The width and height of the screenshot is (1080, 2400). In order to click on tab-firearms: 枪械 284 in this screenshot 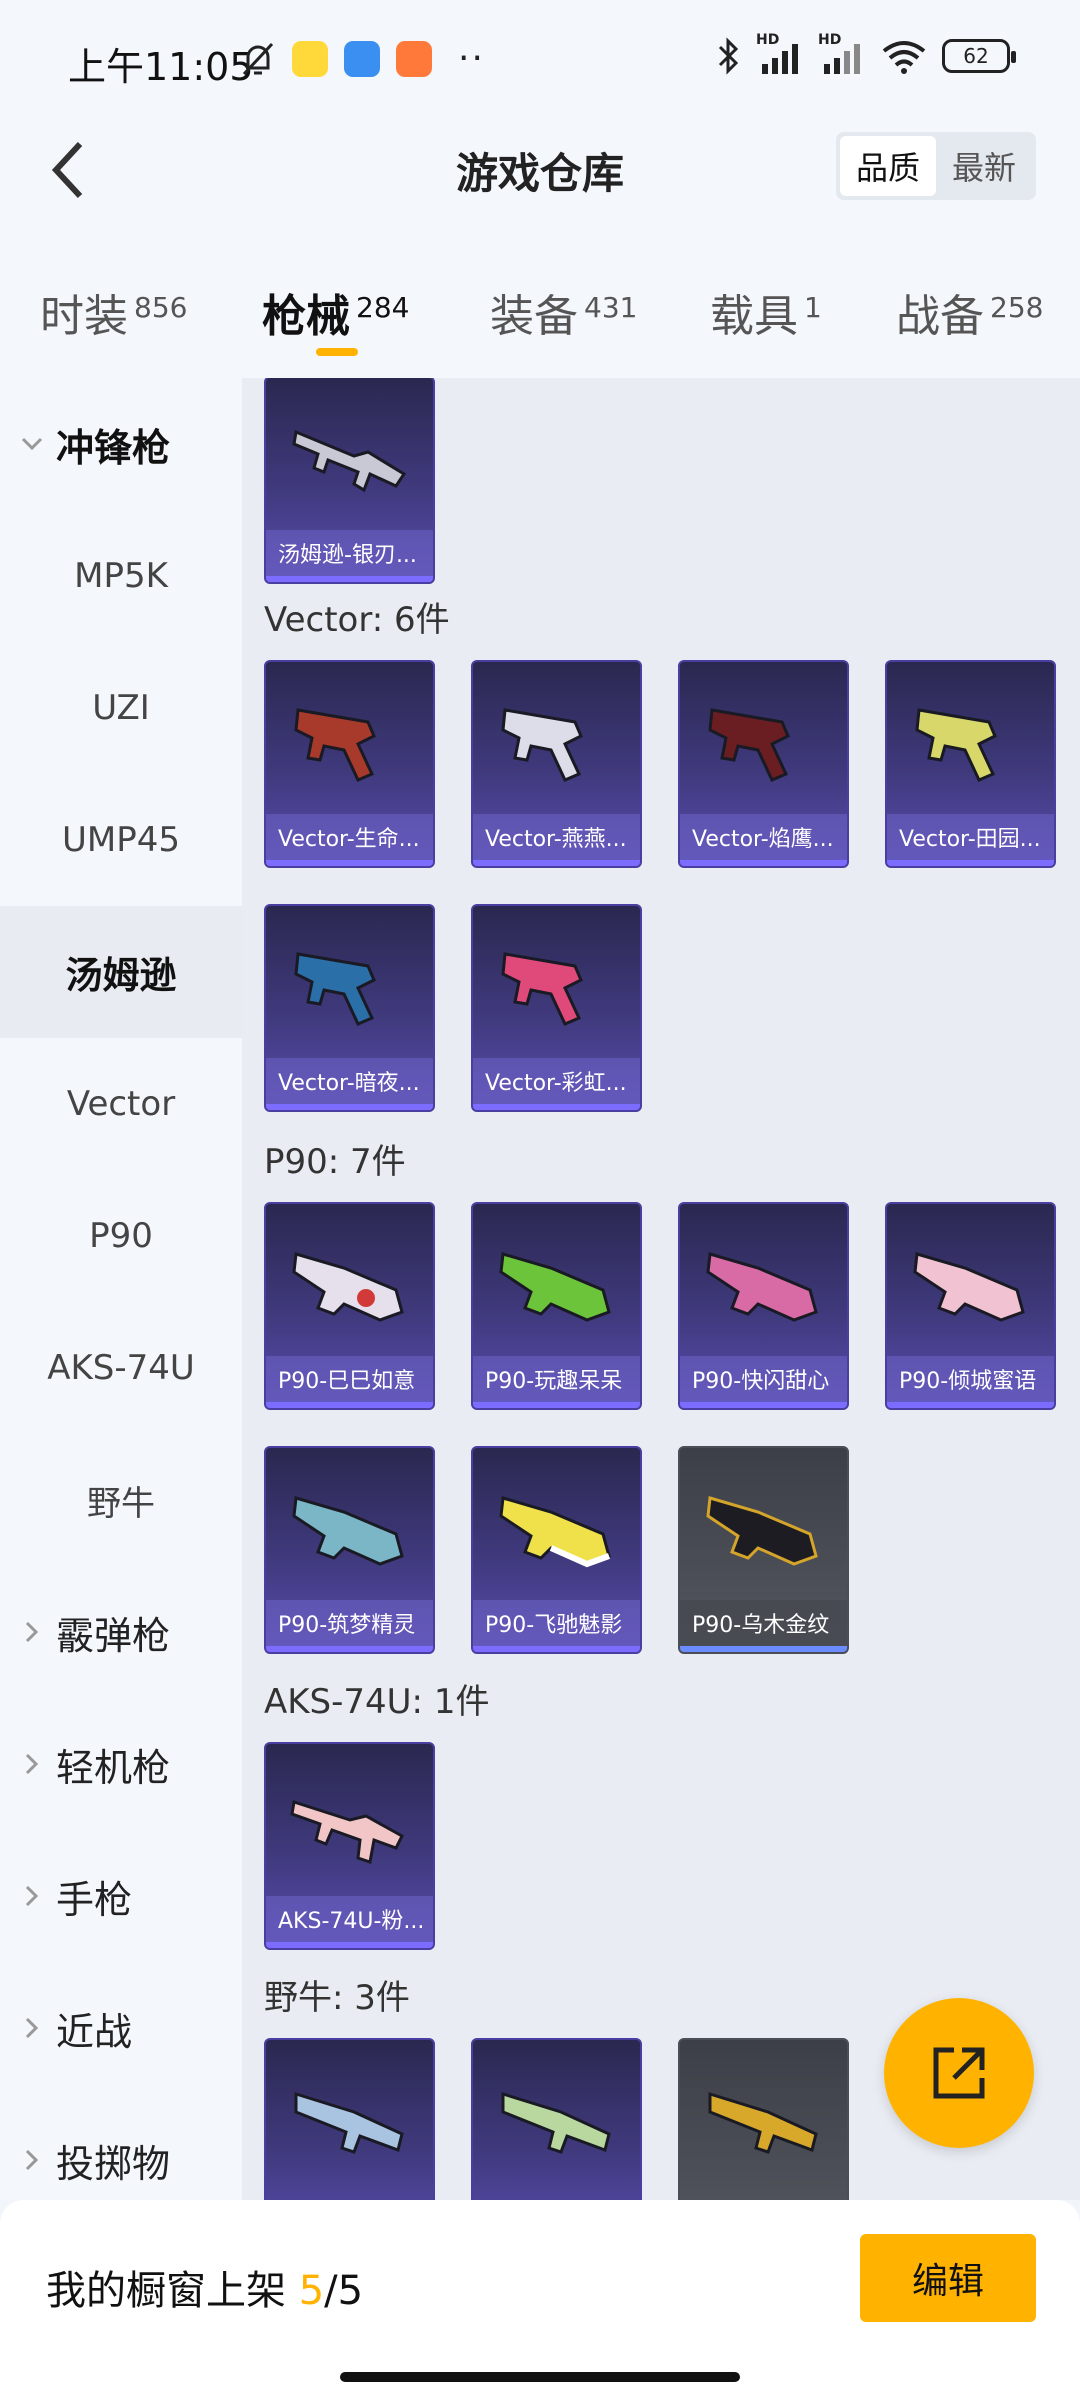, I will do `click(335, 312)`.